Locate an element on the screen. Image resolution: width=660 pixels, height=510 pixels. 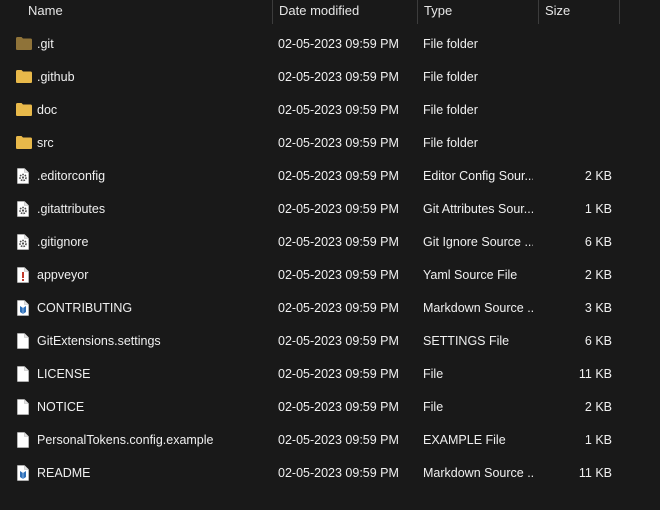
column-divider is located at coordinates (619, 12).